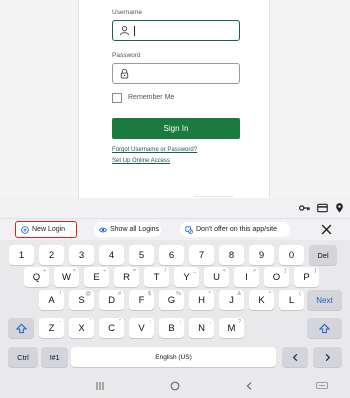 The width and height of the screenshot is (350, 398). What do you see at coordinates (100, 386) in the screenshot?
I see `recent-apps-icon` at bounding box center [100, 386].